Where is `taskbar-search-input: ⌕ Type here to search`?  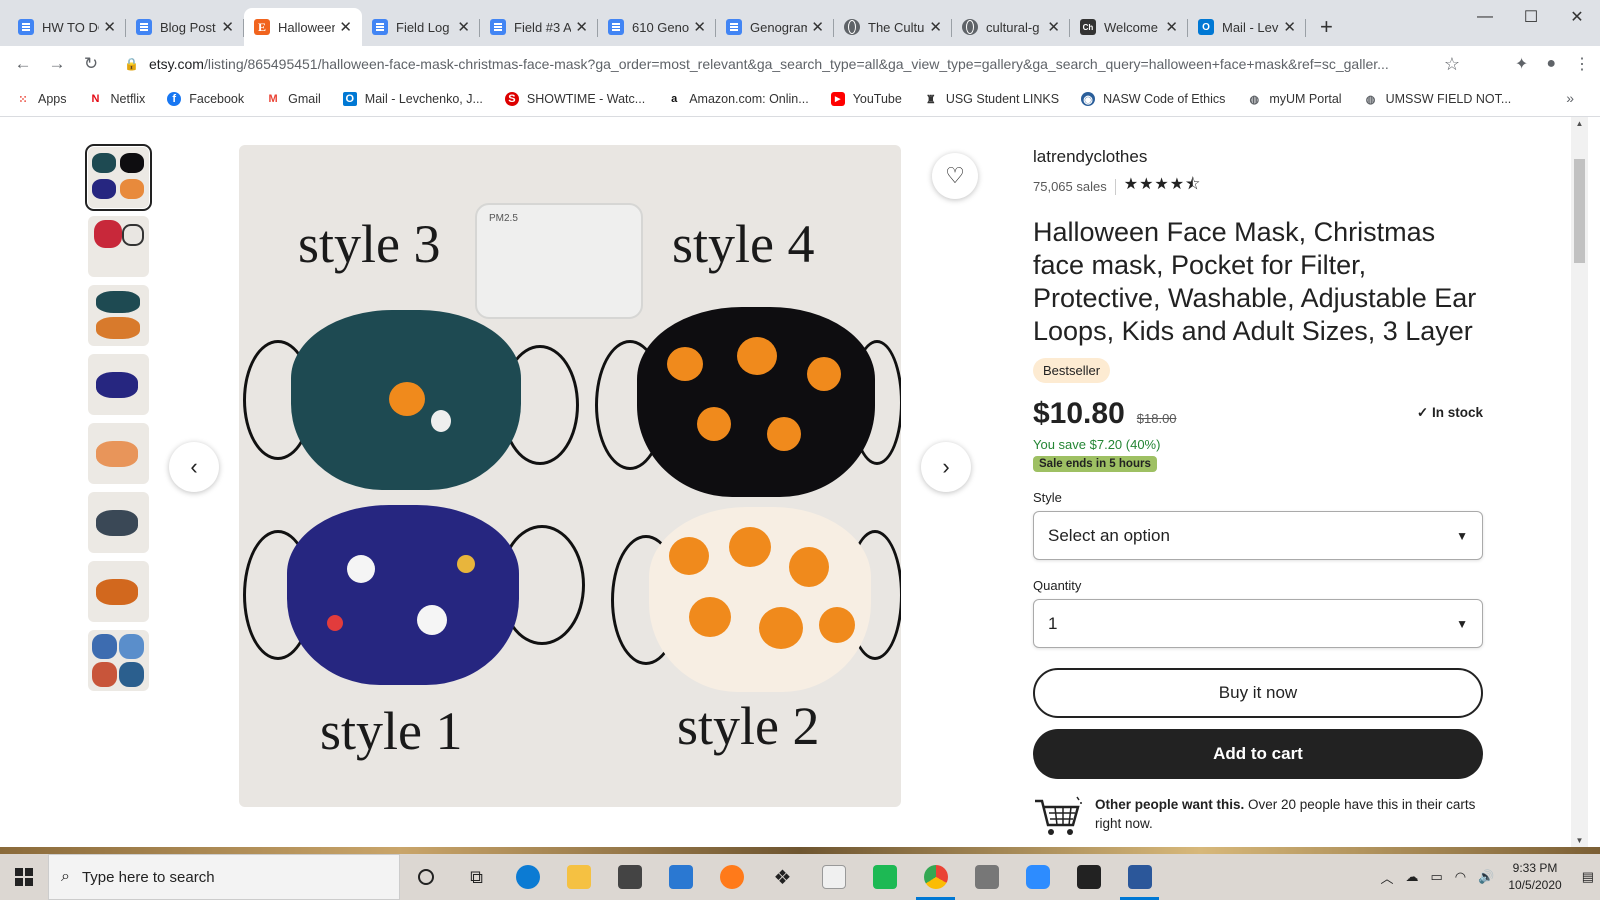 taskbar-search-input: ⌕ Type here to search is located at coordinates (224, 877).